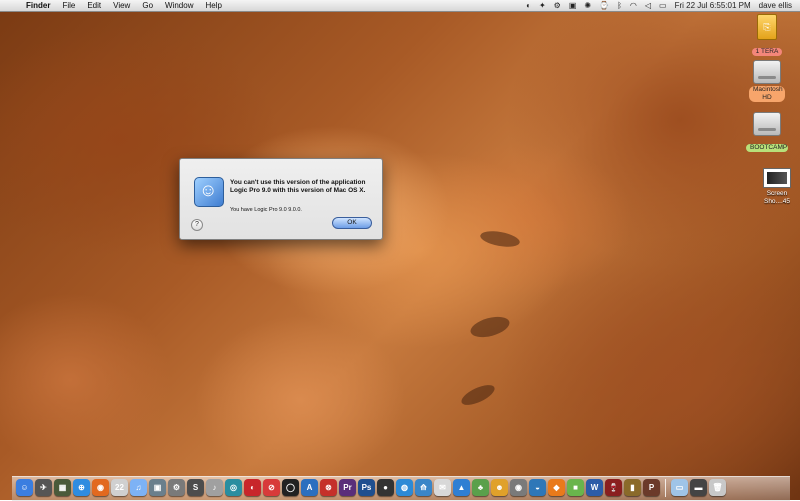  I want to click on dock-trash-icon: 🗑, so click(717, 487).